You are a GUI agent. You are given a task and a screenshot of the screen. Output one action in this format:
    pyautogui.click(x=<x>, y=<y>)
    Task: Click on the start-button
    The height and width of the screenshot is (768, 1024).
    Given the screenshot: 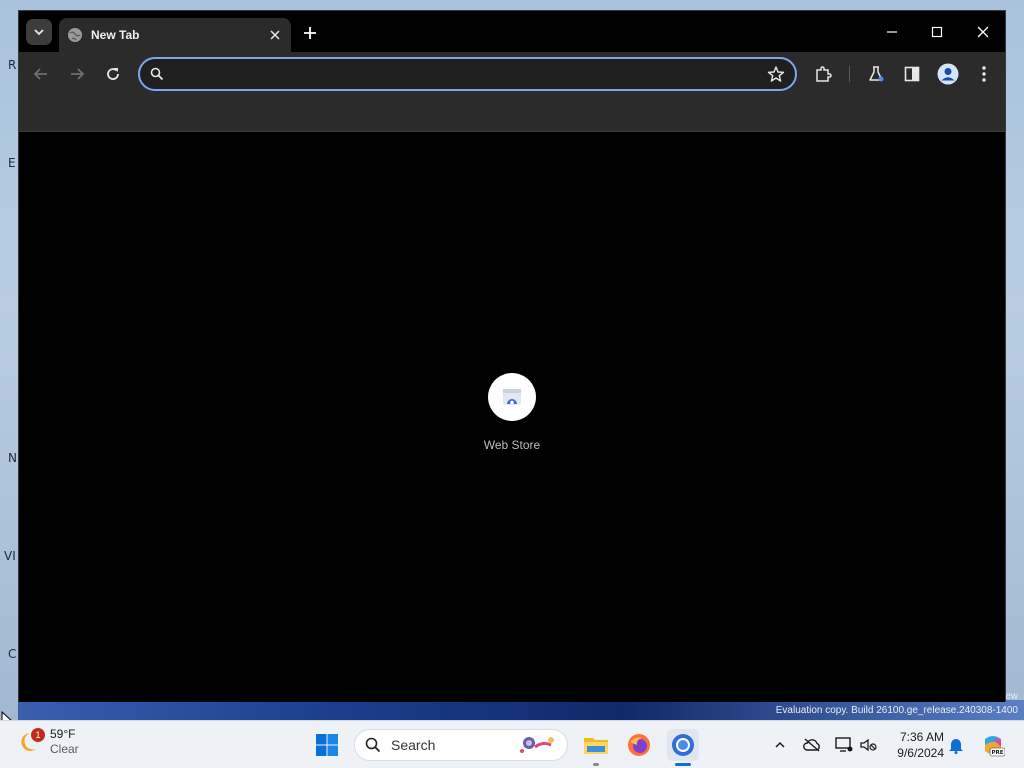 What is the action you would take?
    pyautogui.click(x=327, y=745)
    